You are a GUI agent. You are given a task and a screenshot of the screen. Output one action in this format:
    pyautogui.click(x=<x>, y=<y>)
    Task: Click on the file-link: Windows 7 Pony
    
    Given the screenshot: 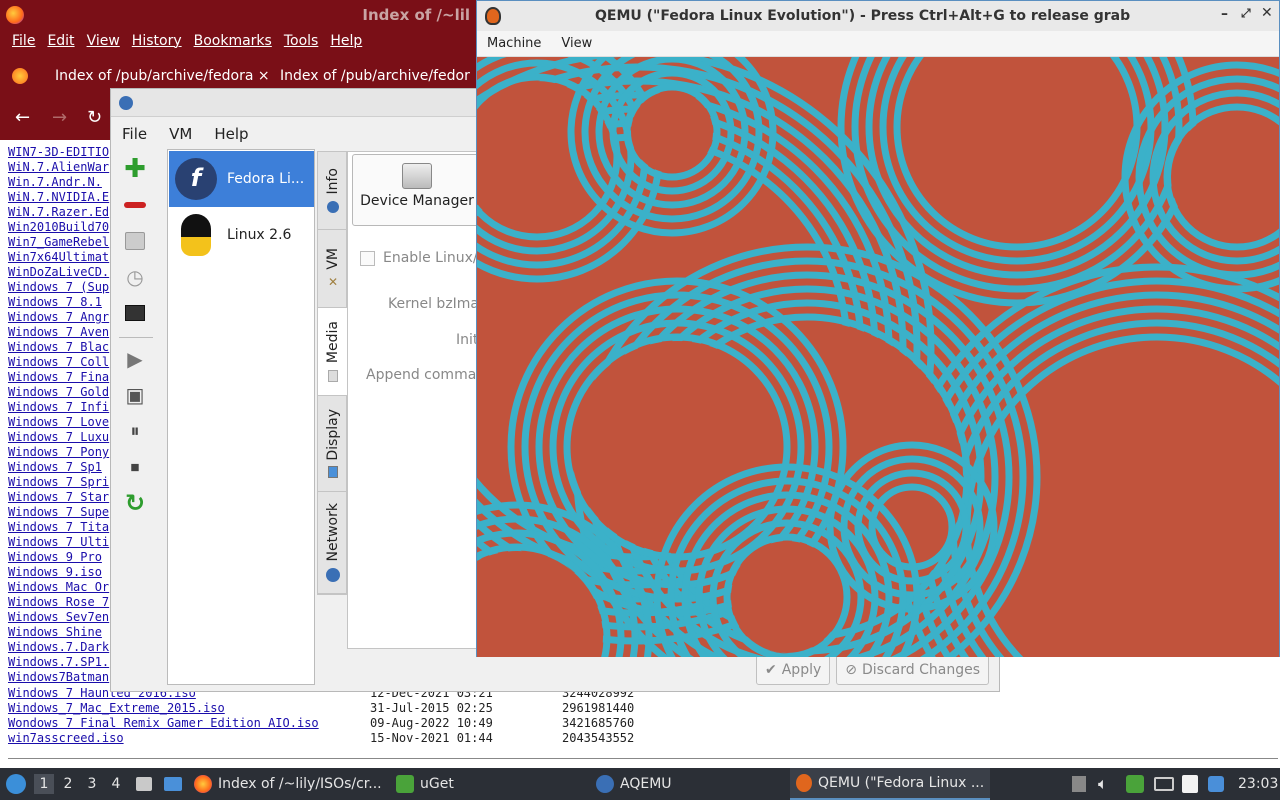 What is the action you would take?
    pyautogui.click(x=59, y=452)
    